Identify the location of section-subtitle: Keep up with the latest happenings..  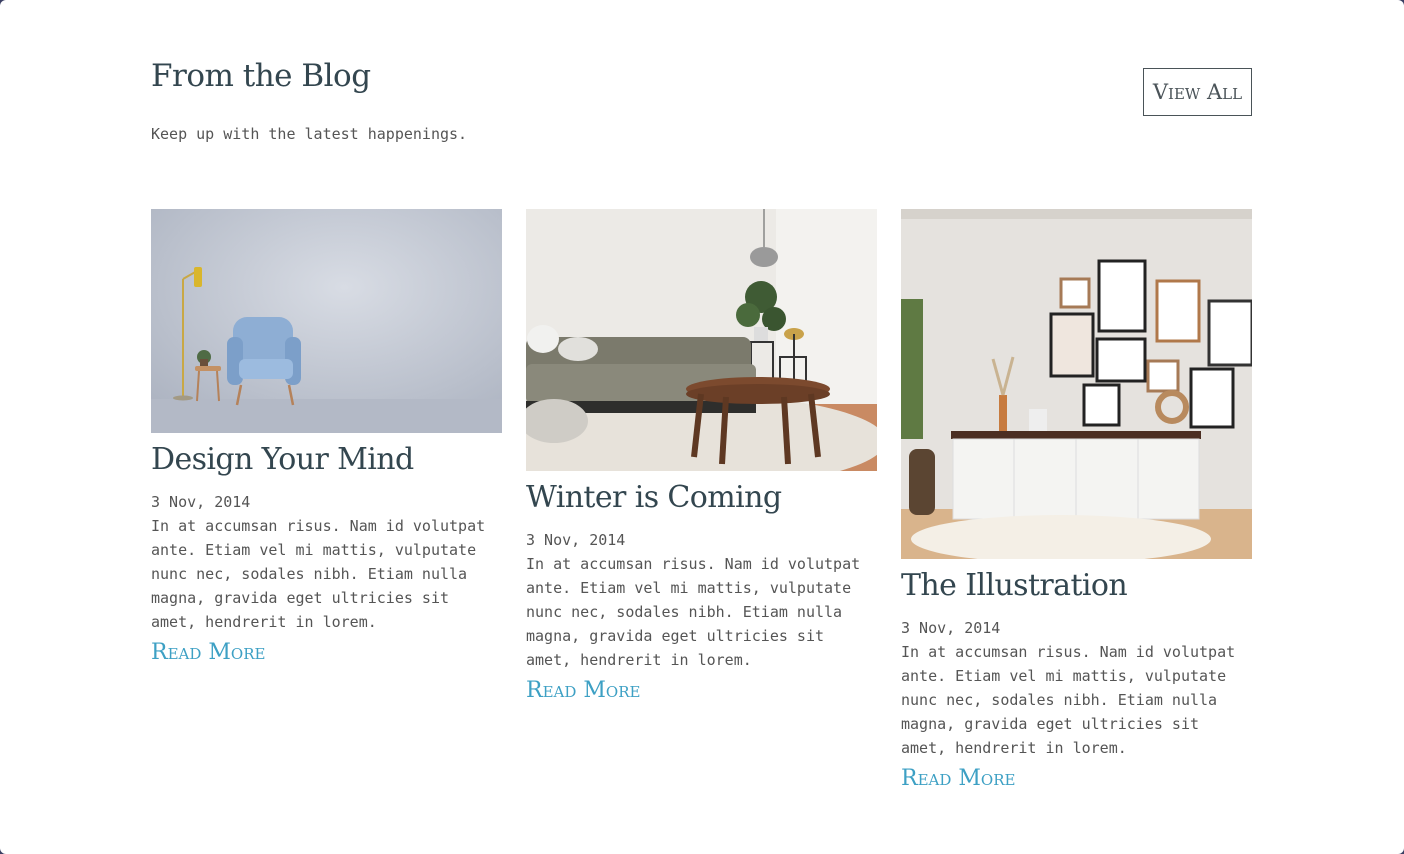
(309, 134).